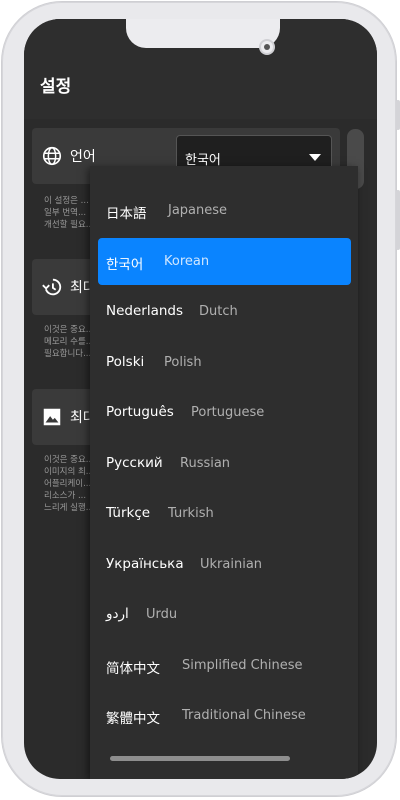 Image resolution: width=400 pixels, height=800 pixels. What do you see at coordinates (191, 513) in the screenshot?
I see `language-english-name: Turkish` at bounding box center [191, 513].